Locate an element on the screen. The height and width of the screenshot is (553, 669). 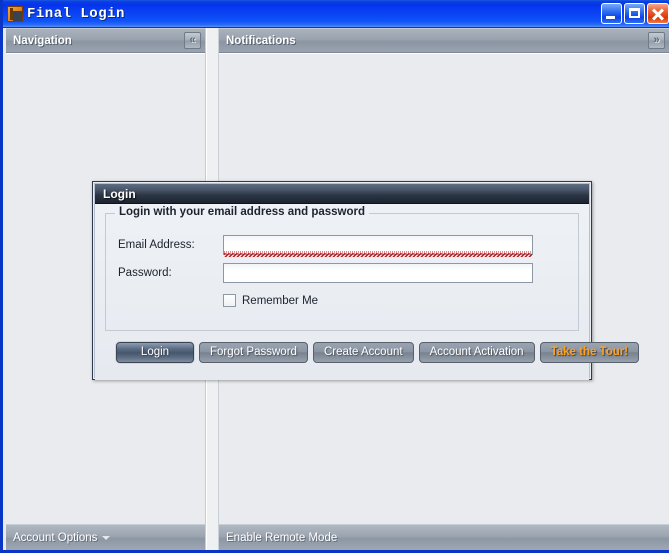
login-dialog-title: Login is located at coordinates (119, 193).